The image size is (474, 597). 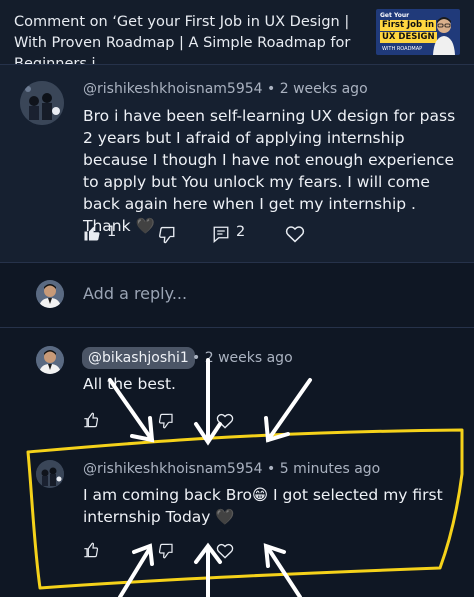 What do you see at coordinates (129, 384) in the screenshot?
I see `reply-text: All the best.` at bounding box center [129, 384].